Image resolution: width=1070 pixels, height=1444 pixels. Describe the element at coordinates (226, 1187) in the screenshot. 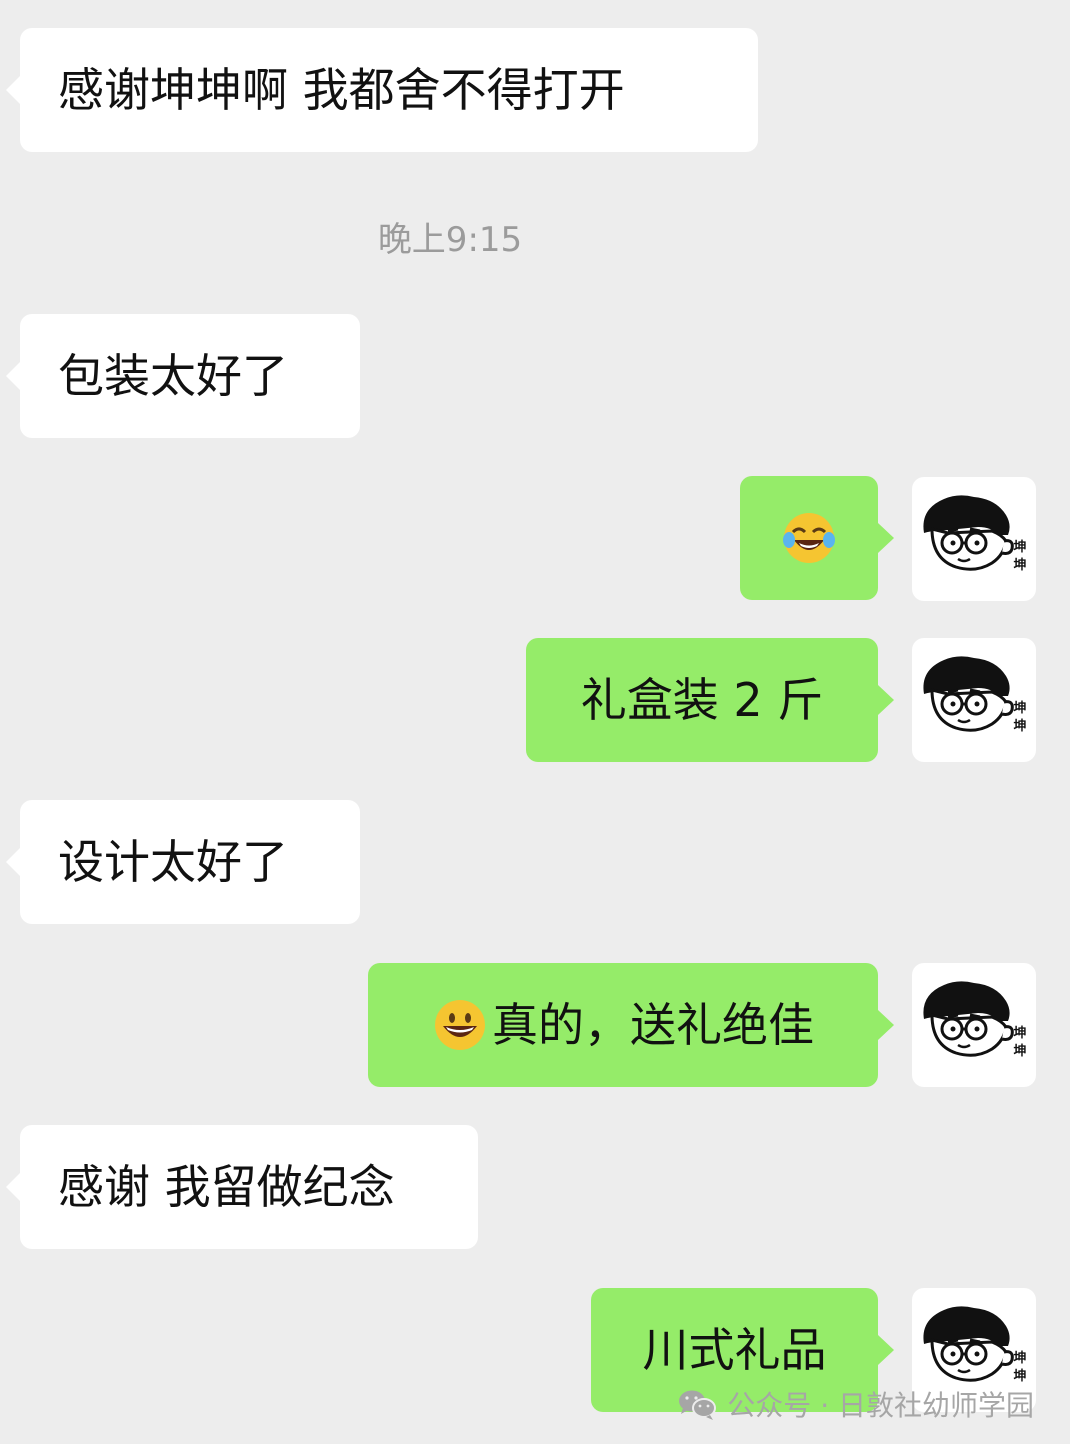

I see `message-text: 感谢 我留做纪念` at that location.